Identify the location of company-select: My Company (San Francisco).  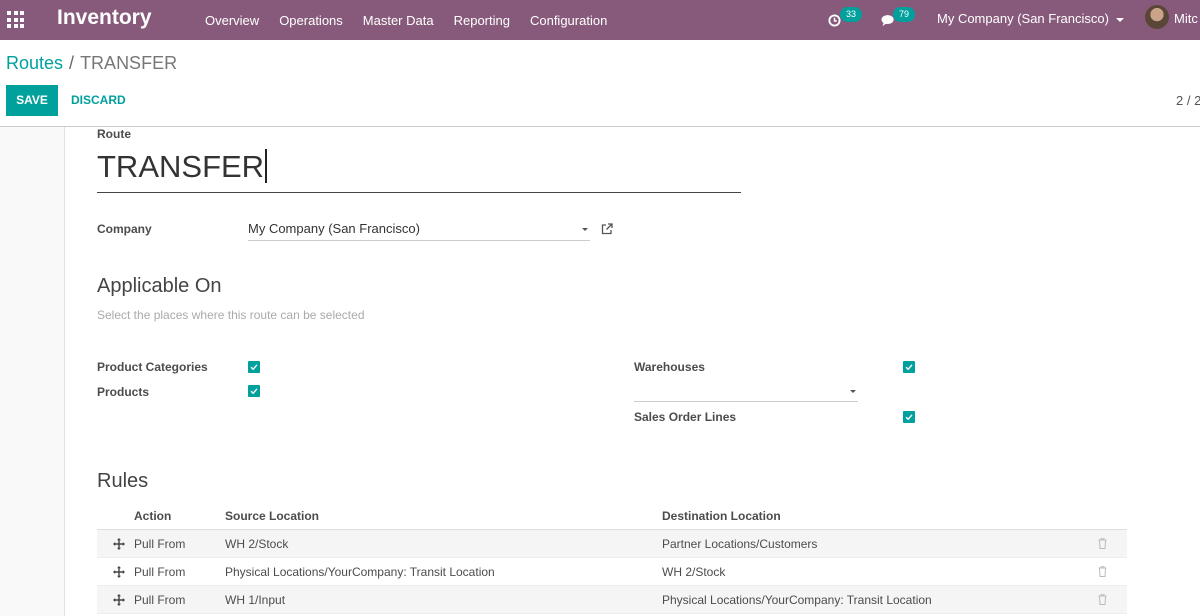
(419, 229).